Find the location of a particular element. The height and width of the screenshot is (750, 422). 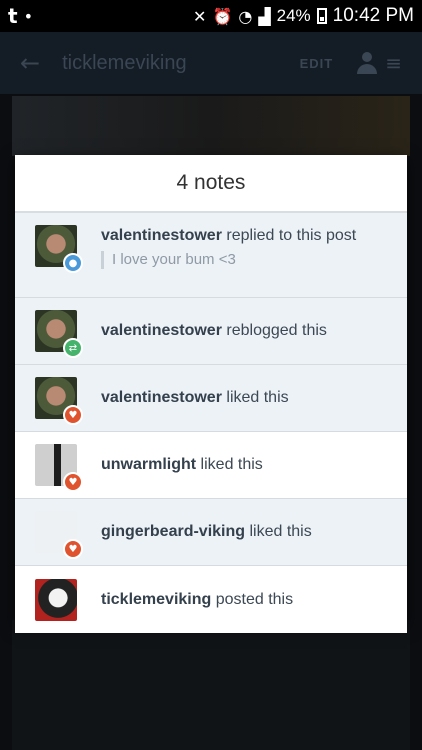

note-item: ♥ gingerbeard-viking liked this is located at coordinates (211, 532).